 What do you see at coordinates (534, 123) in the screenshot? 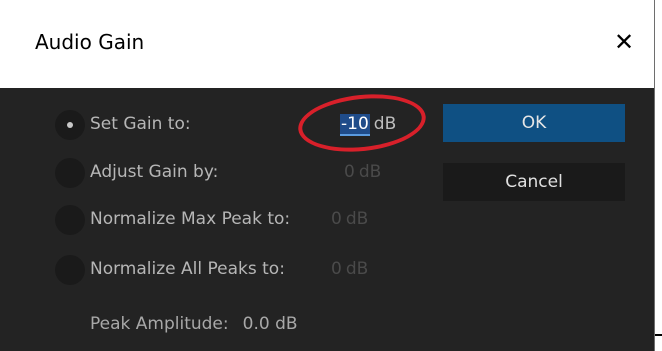
I see `ok-button: OK` at bounding box center [534, 123].